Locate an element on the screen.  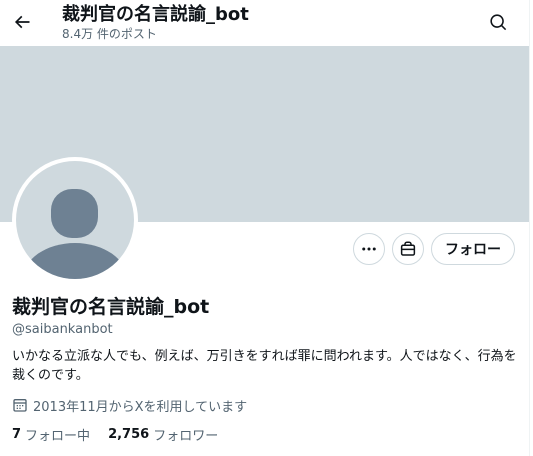
default-avatar-icon is located at coordinates (75, 220).